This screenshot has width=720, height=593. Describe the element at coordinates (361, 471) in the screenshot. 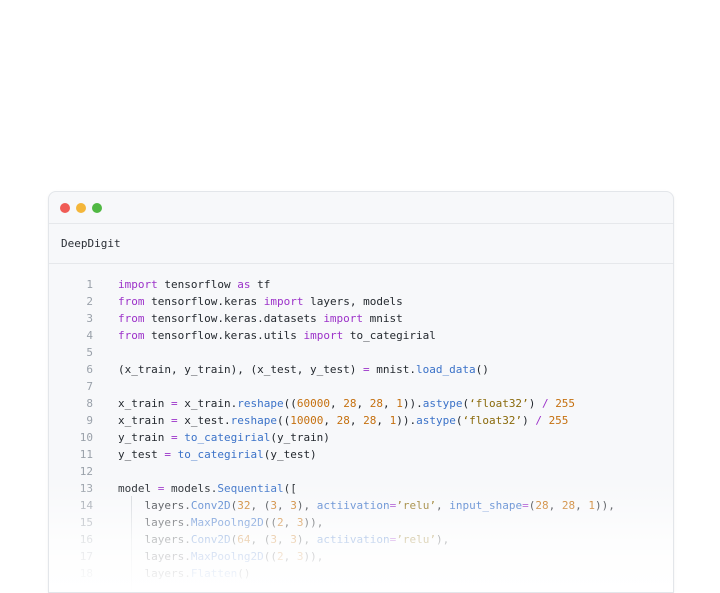

I see `code-line: 12` at that location.